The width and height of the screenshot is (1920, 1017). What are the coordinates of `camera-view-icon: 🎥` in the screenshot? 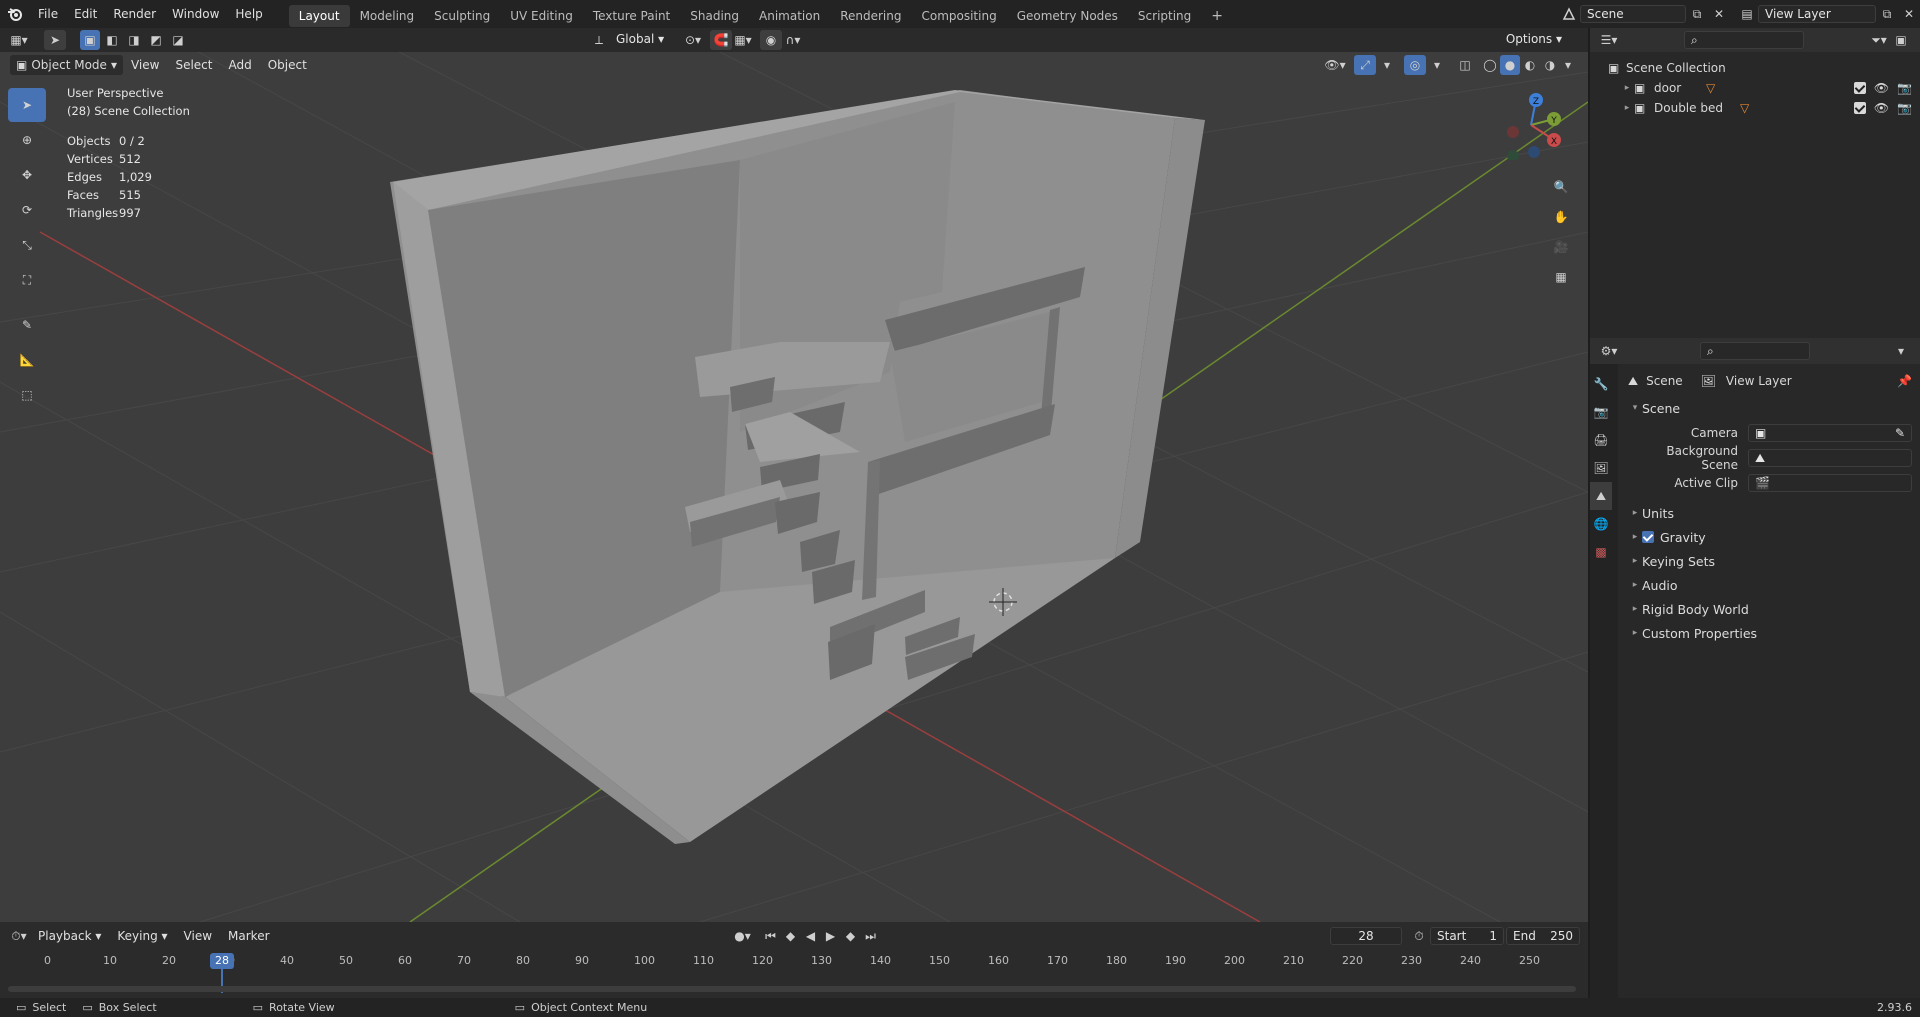 It's located at (1561, 247).